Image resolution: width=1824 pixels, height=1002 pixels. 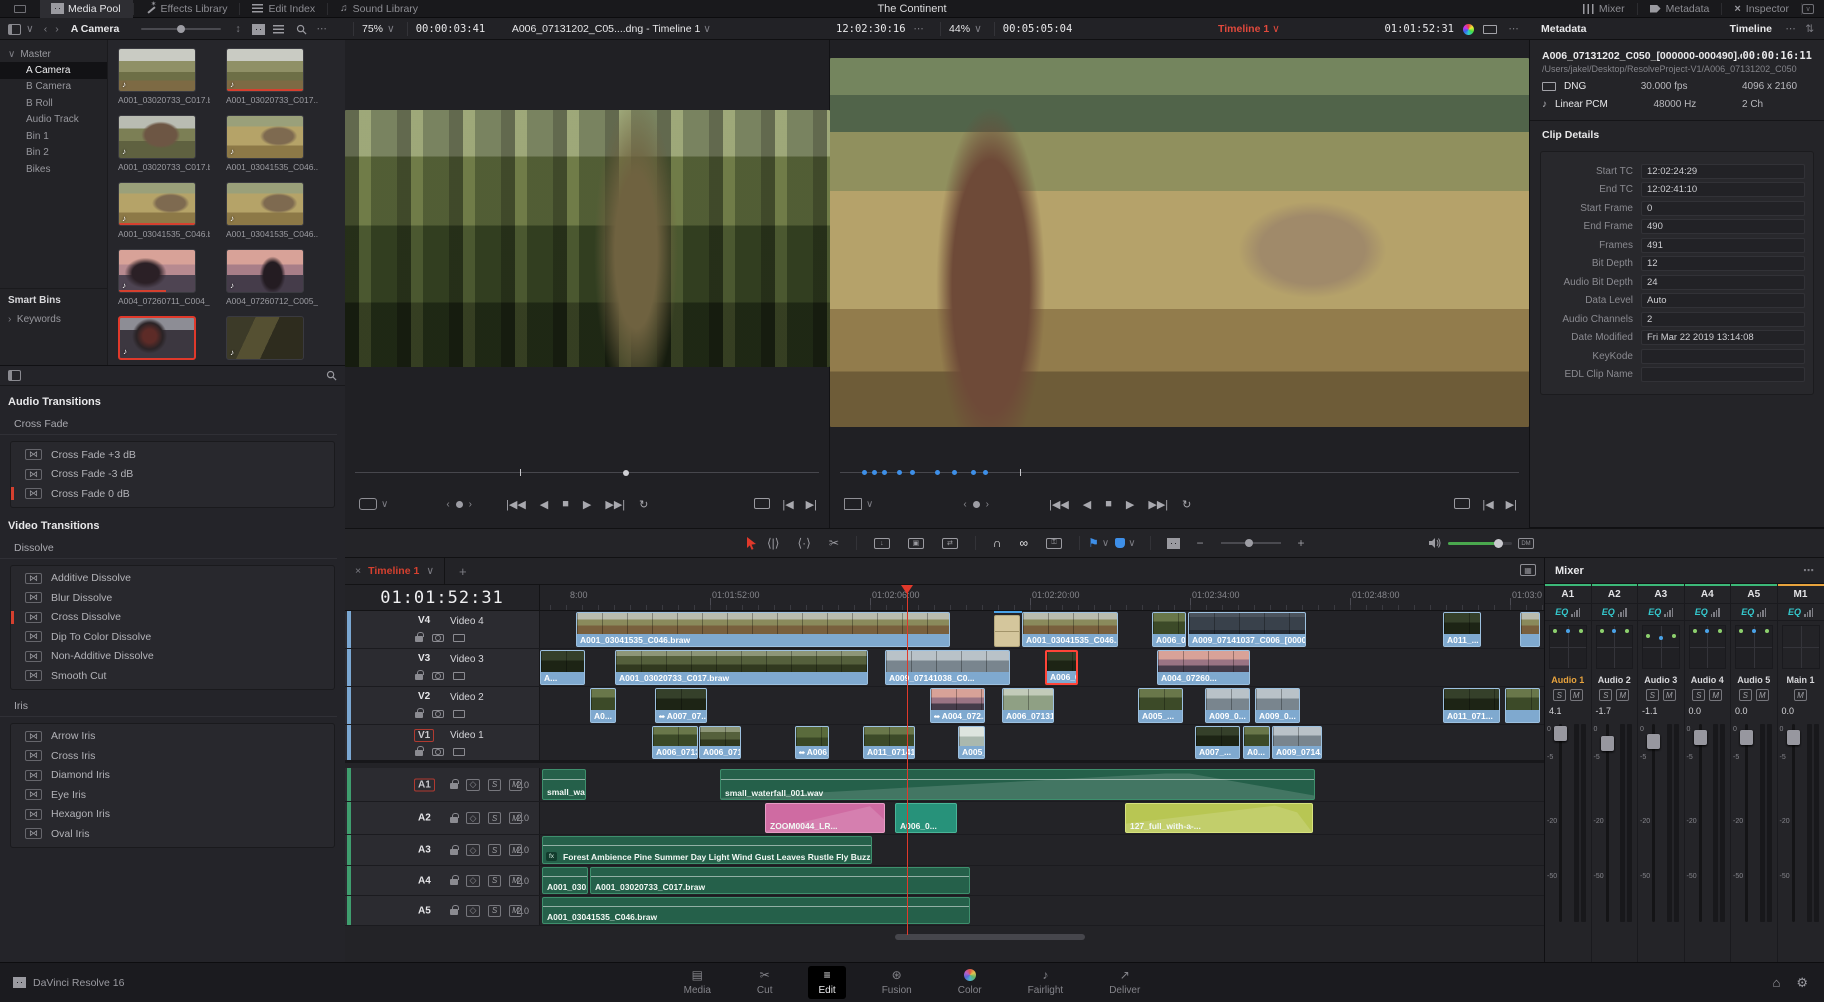 I want to click on bin-master: ∨ Master, so click(x=53, y=54).